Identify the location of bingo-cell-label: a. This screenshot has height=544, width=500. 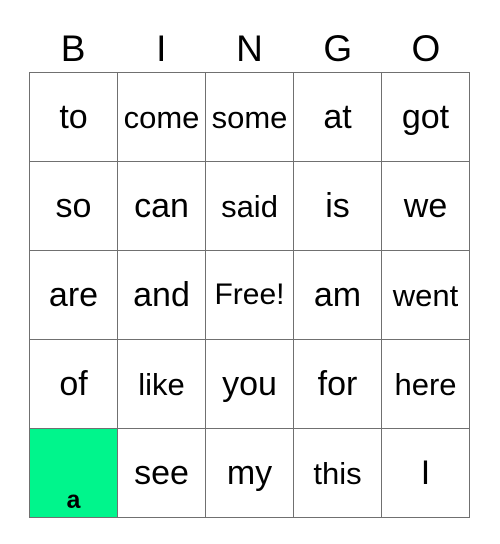
(73, 500).